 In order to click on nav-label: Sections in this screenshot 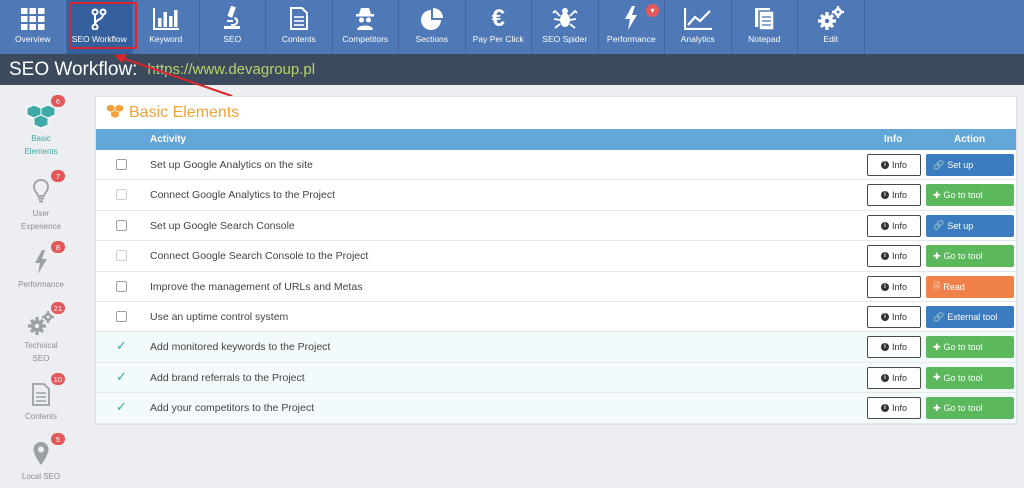, I will do `click(432, 39)`.